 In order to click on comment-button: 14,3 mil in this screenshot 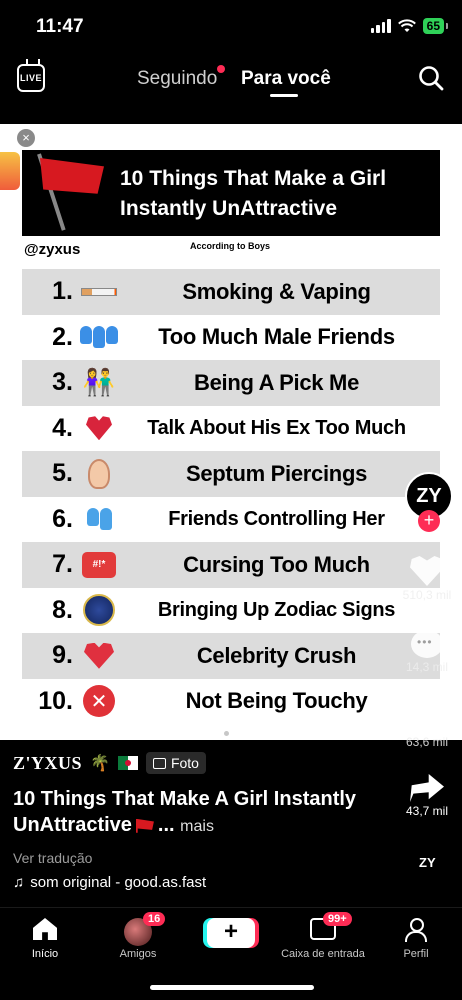, I will do `click(427, 652)`.